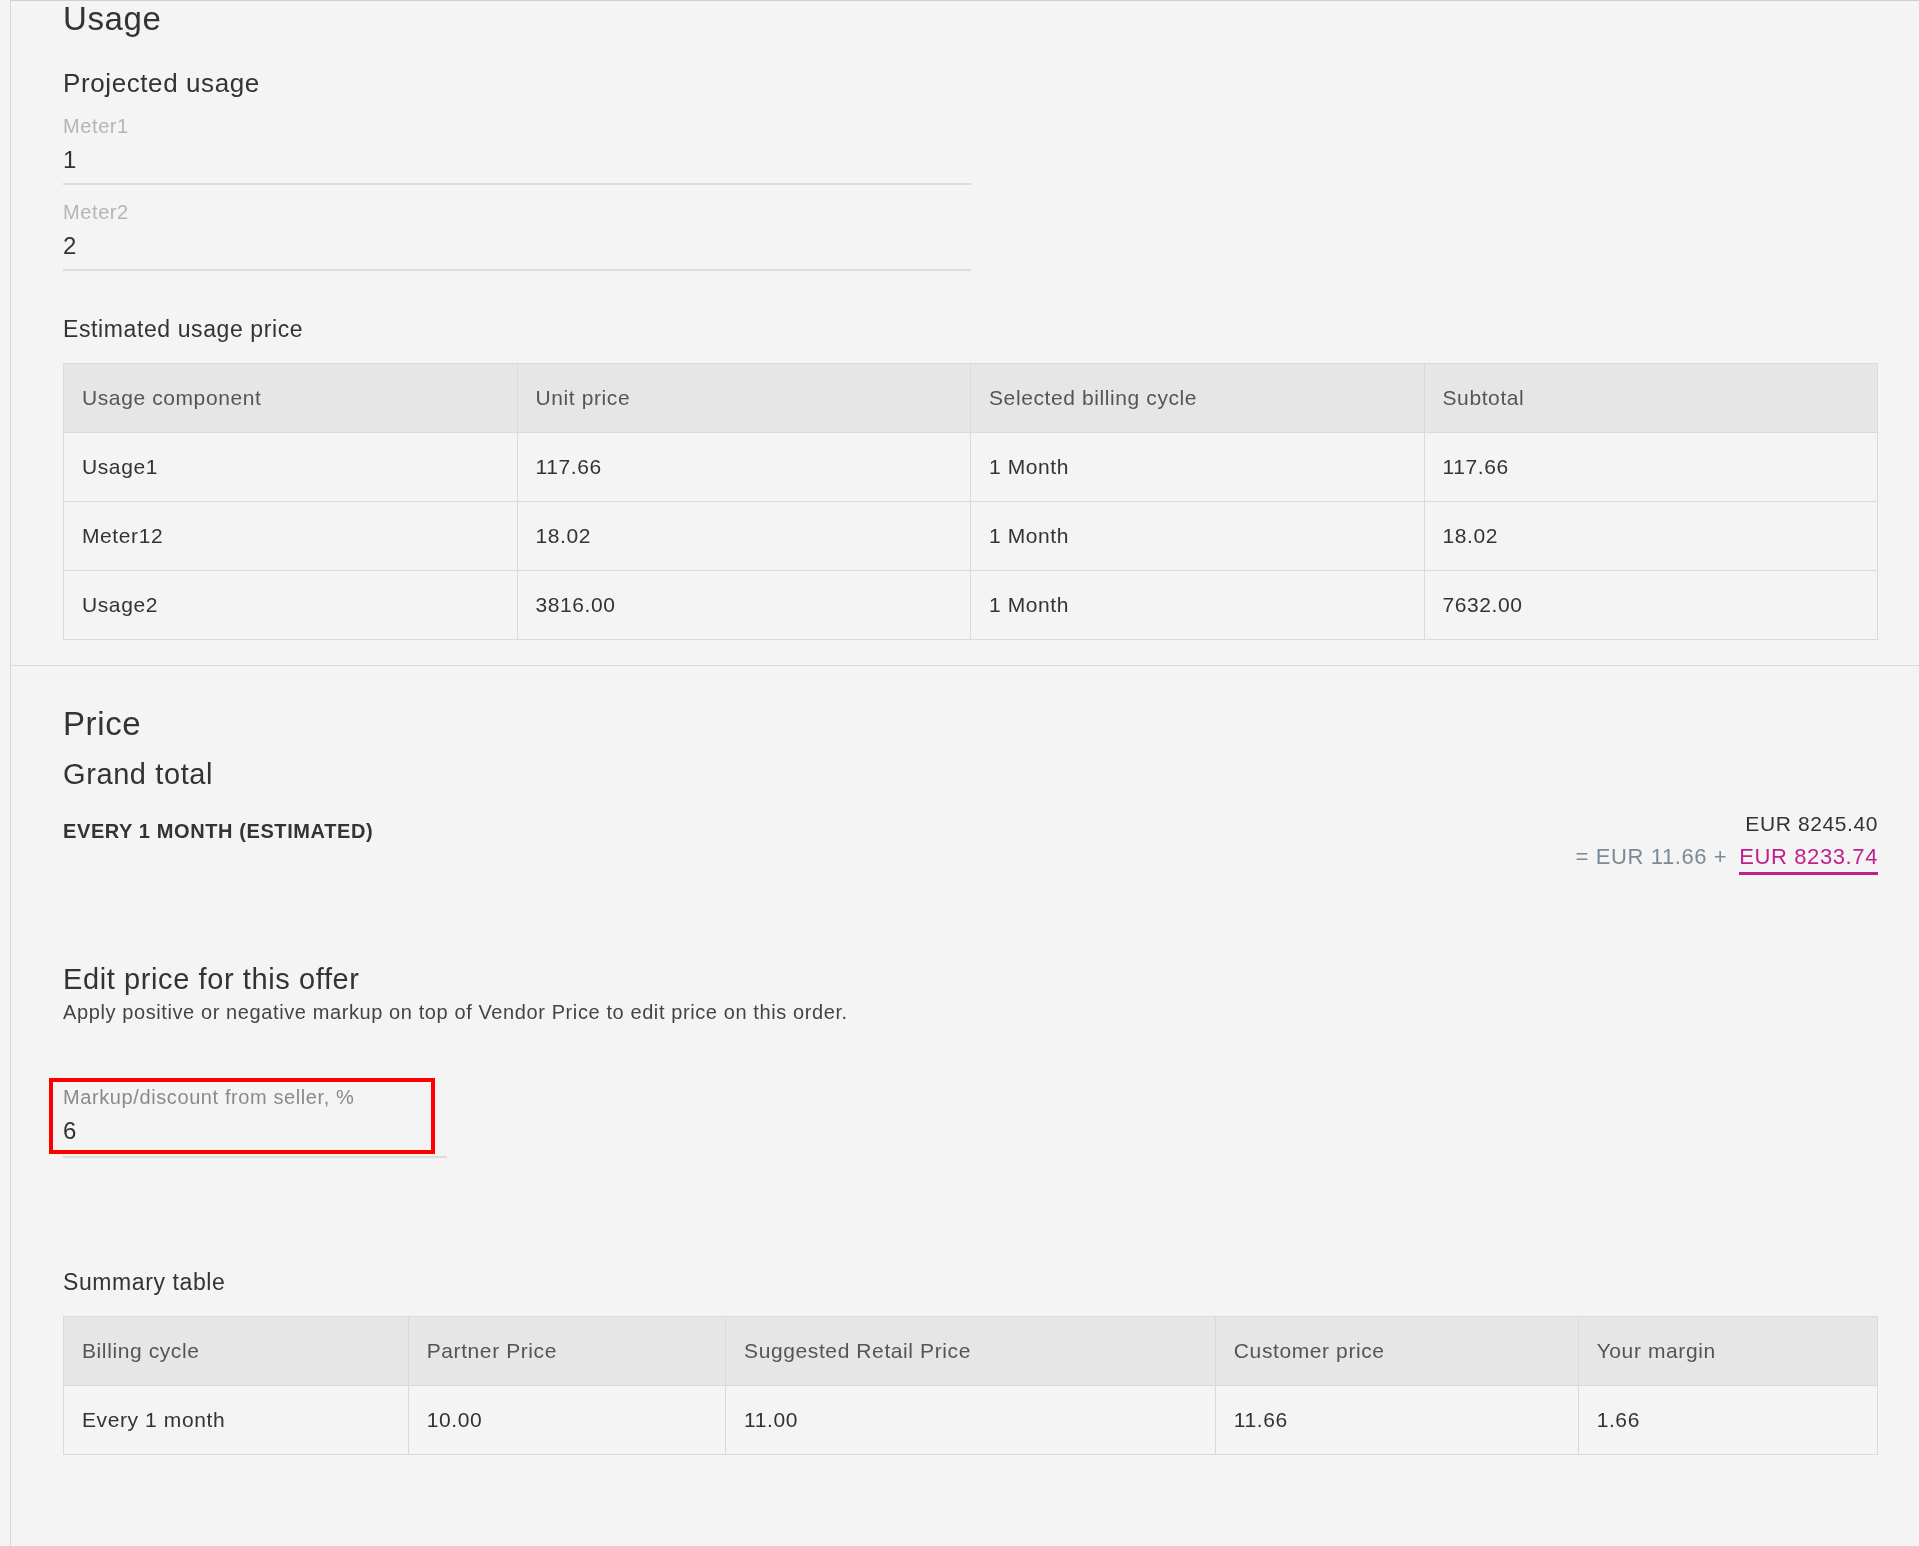  I want to click on subsection-title: Summary table, so click(144, 1282).